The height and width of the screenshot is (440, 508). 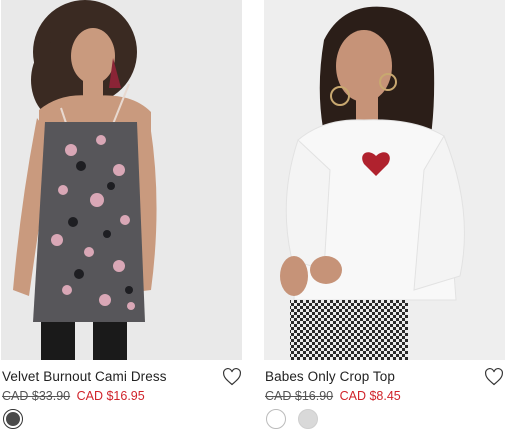 I want to click on original-price: CAD $33.90, so click(x=36, y=396).